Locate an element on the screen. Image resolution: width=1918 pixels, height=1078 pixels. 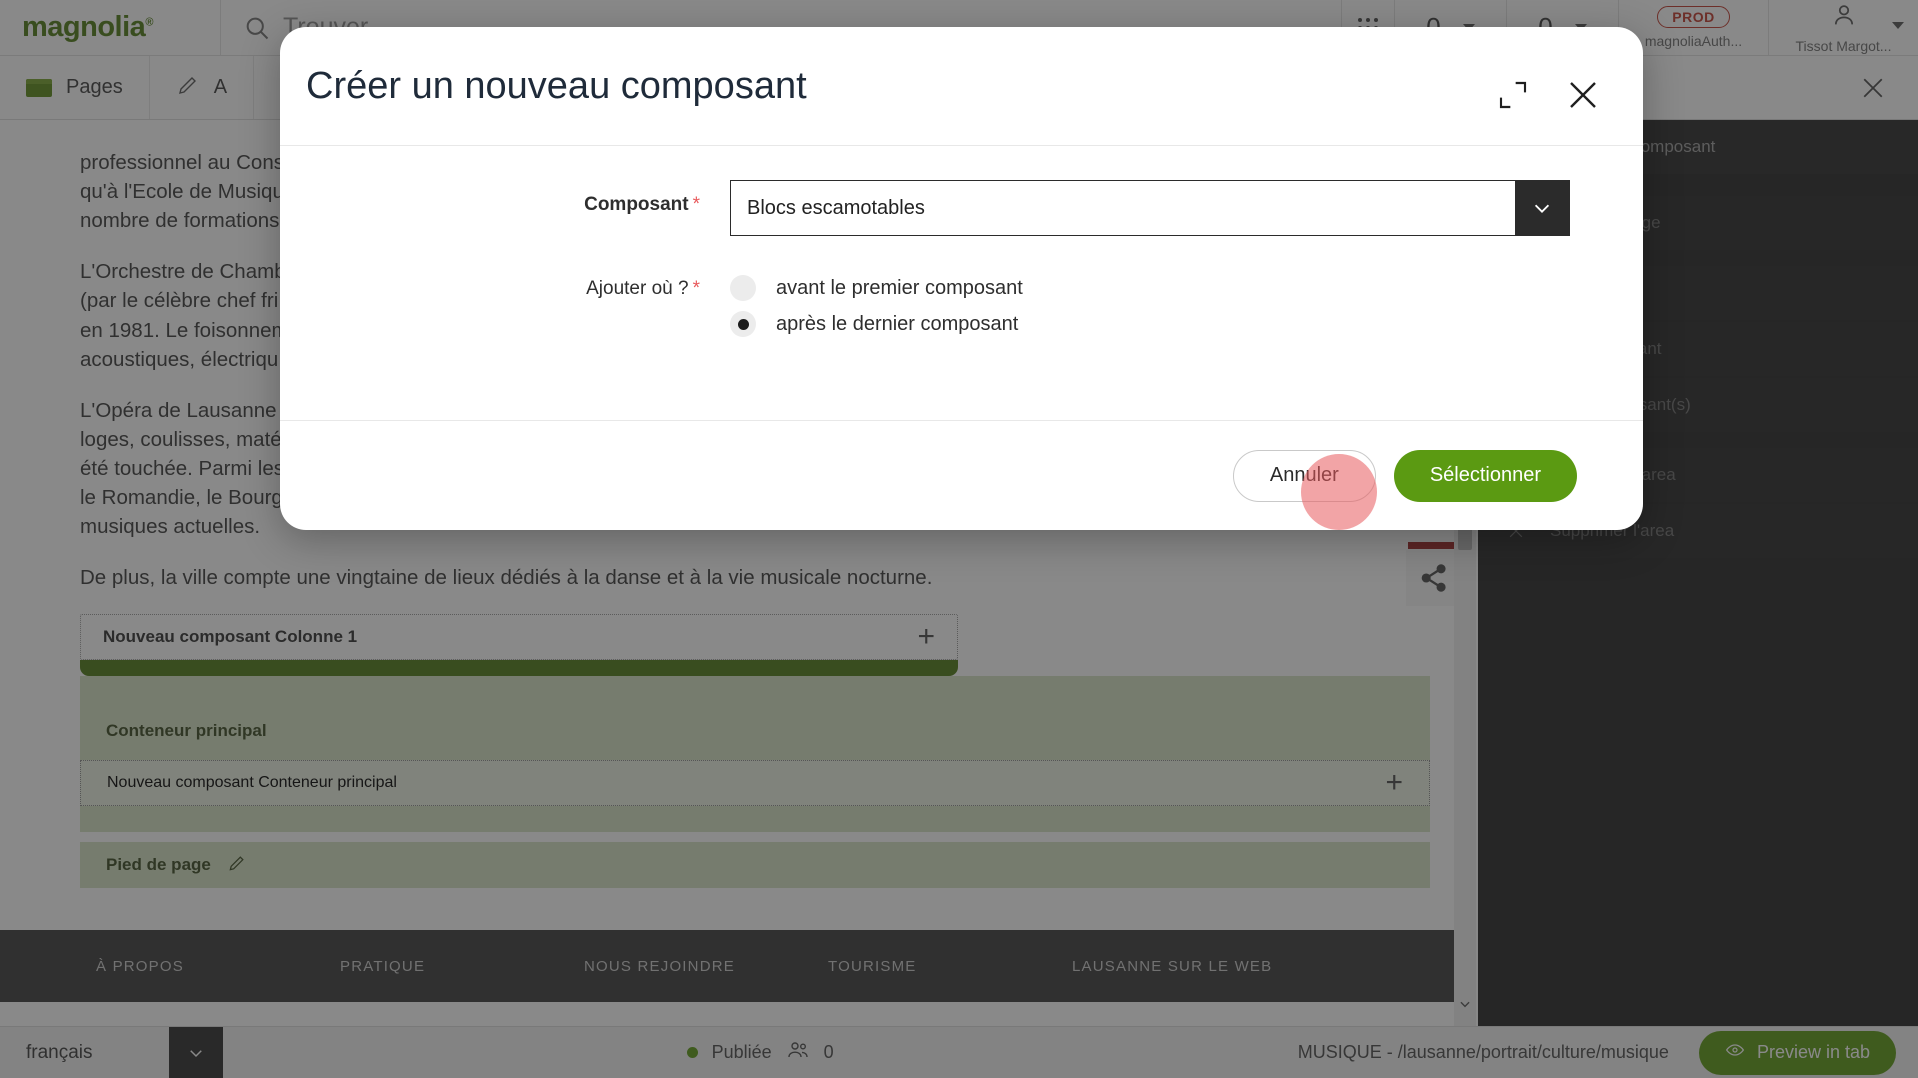
expand-icon is located at coordinates (1513, 97).